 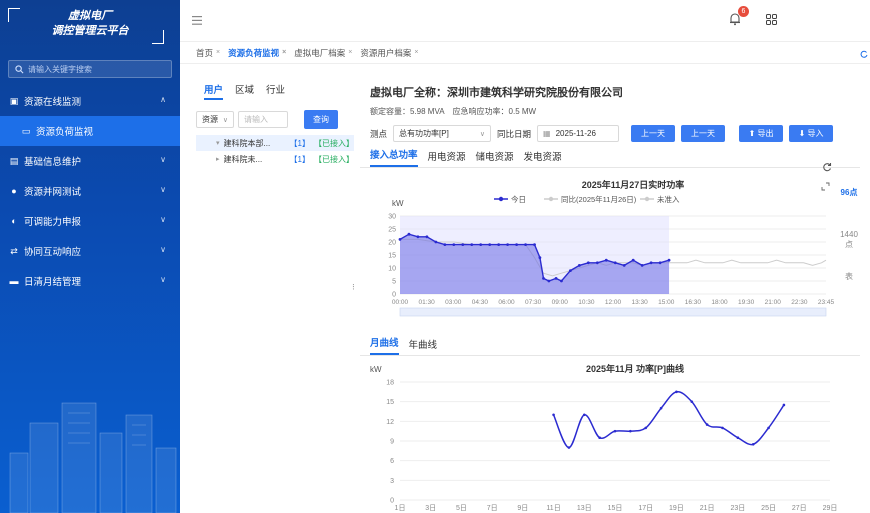 I want to click on x-tick-label: 15日, so click(x=615, y=508).